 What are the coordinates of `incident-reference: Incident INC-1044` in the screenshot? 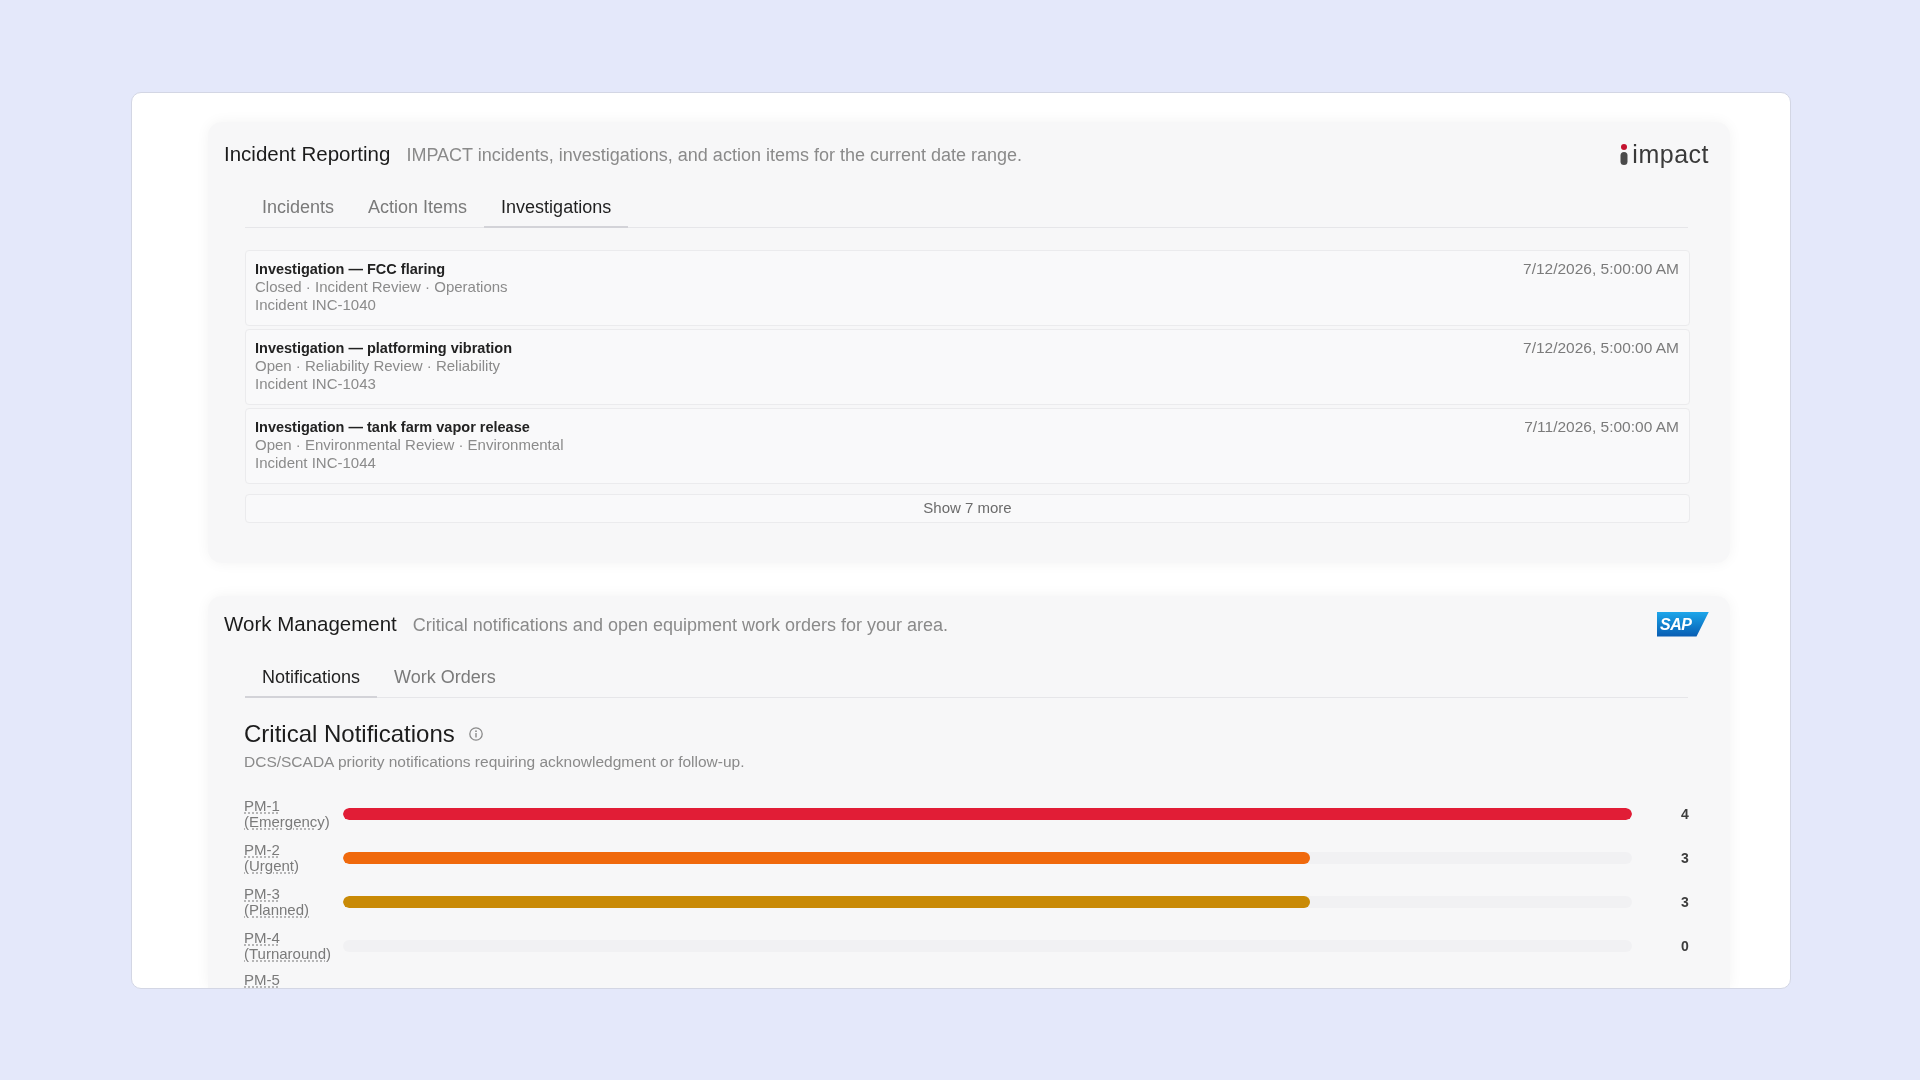 It's located at (316, 463).